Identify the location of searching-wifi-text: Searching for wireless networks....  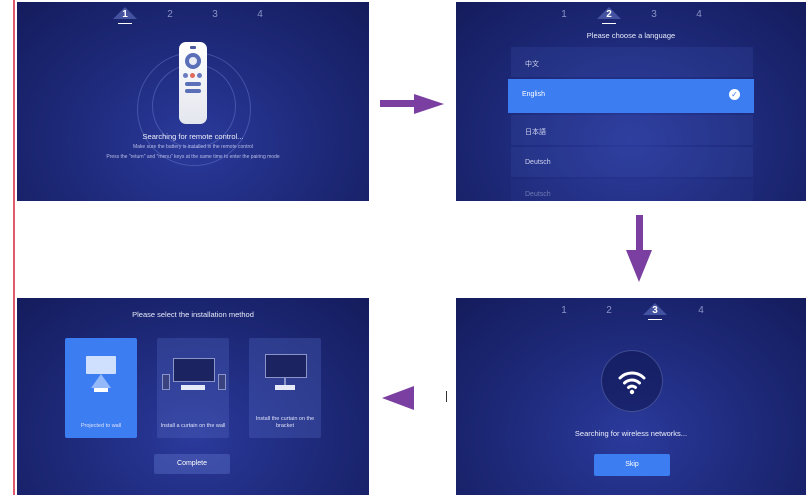
(631, 433).